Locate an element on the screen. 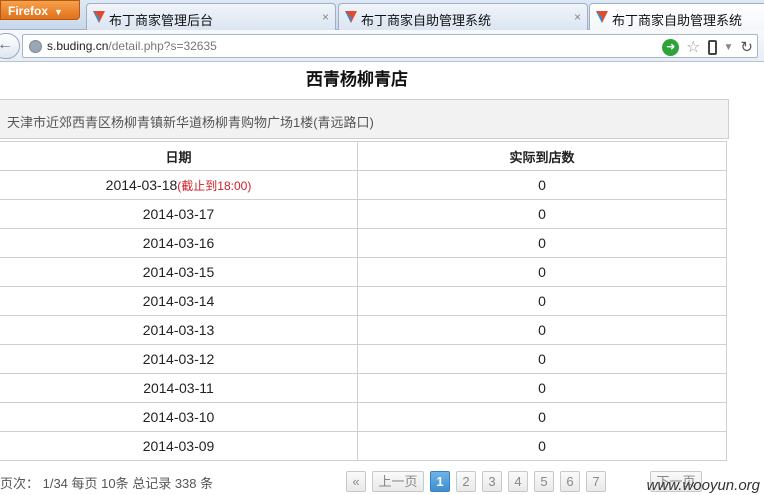 The height and width of the screenshot is (495, 764). tab-self-service-active: 布丁商家自助管理系统 is located at coordinates (676, 17).